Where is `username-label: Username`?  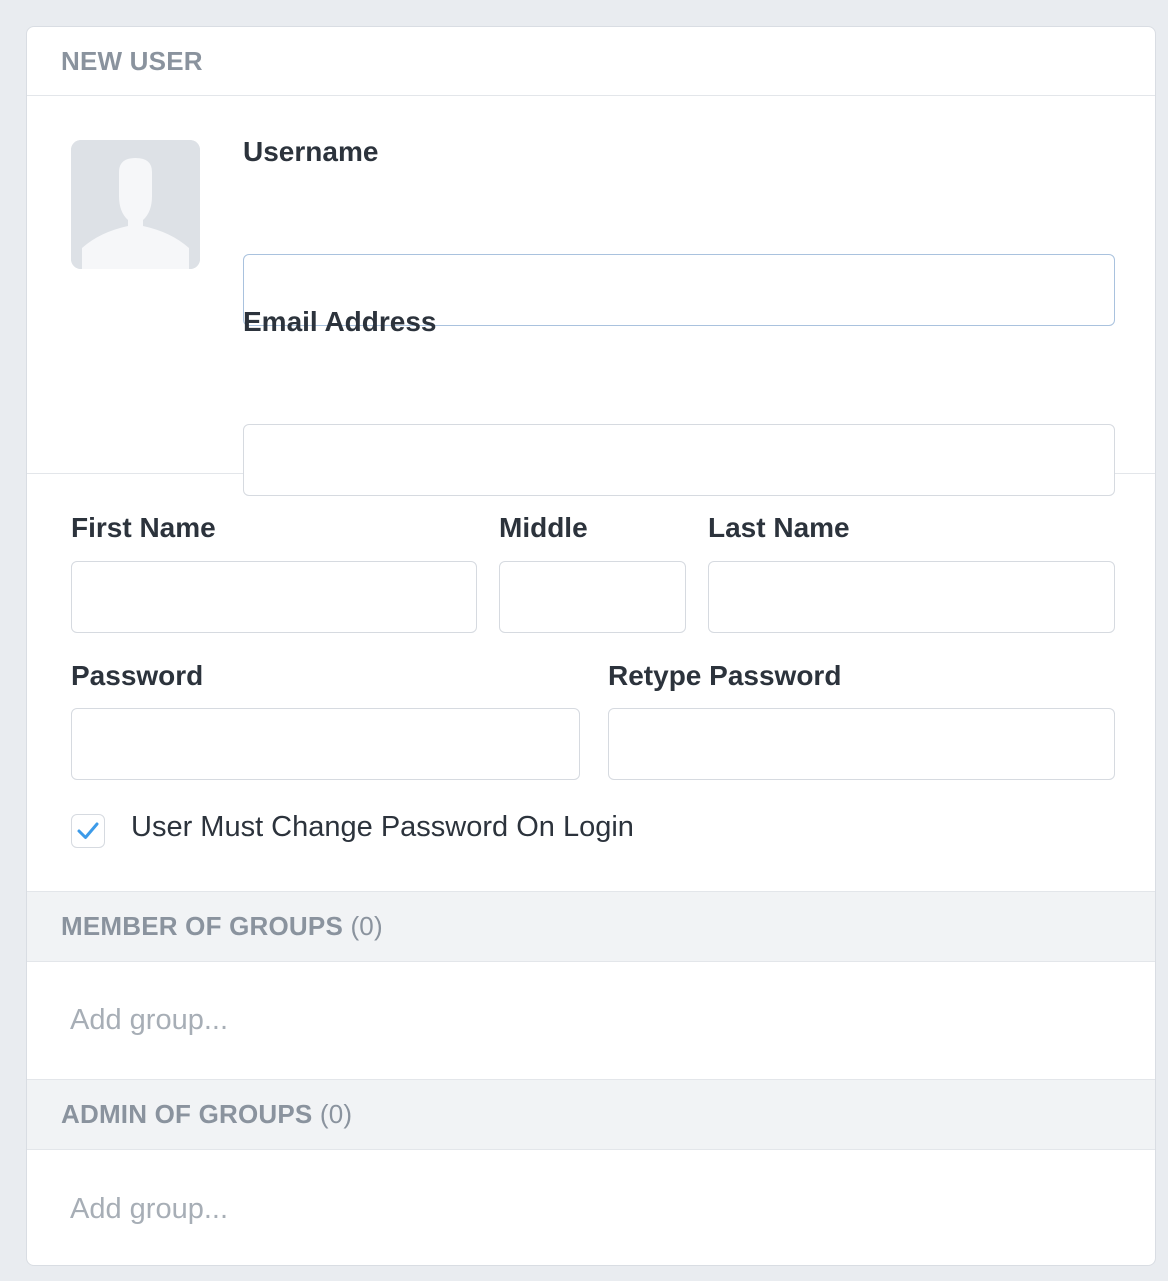
username-label: Username is located at coordinates (311, 151).